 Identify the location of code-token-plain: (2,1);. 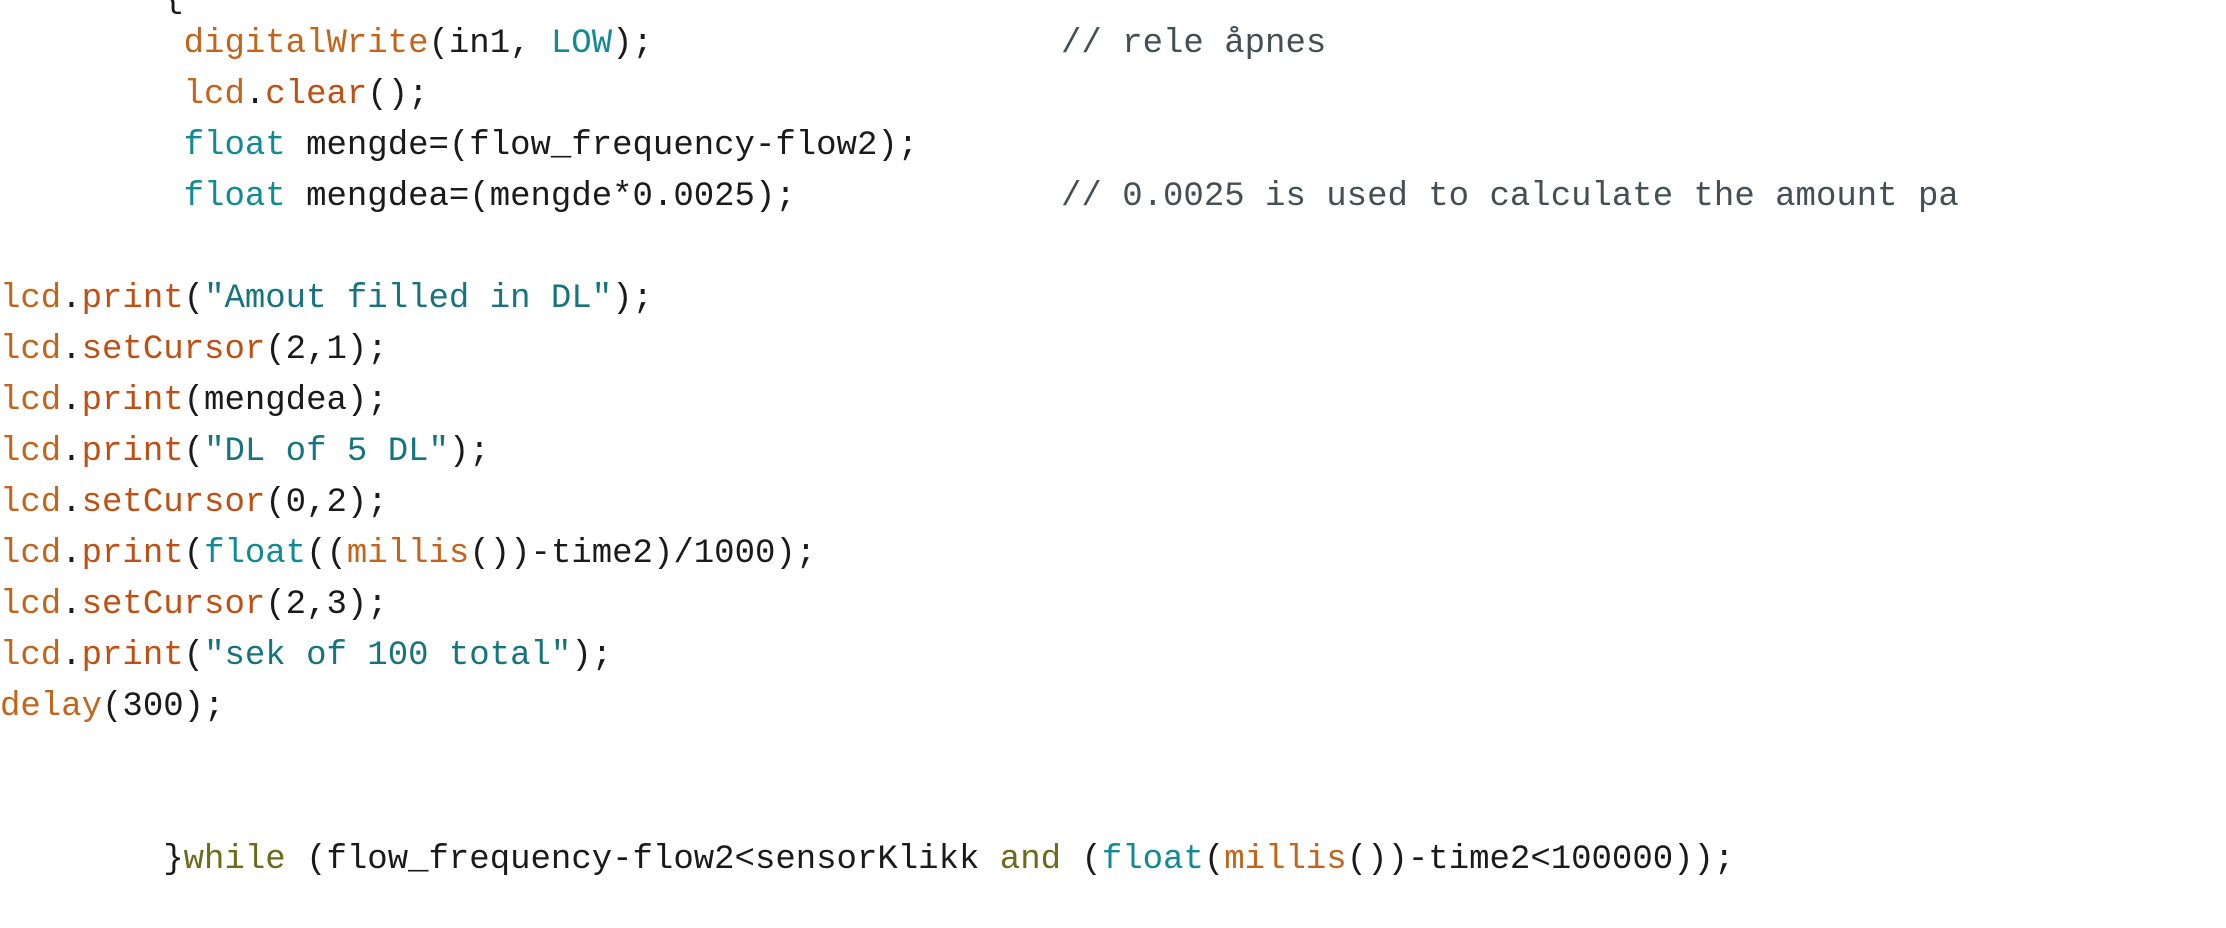
(326, 350).